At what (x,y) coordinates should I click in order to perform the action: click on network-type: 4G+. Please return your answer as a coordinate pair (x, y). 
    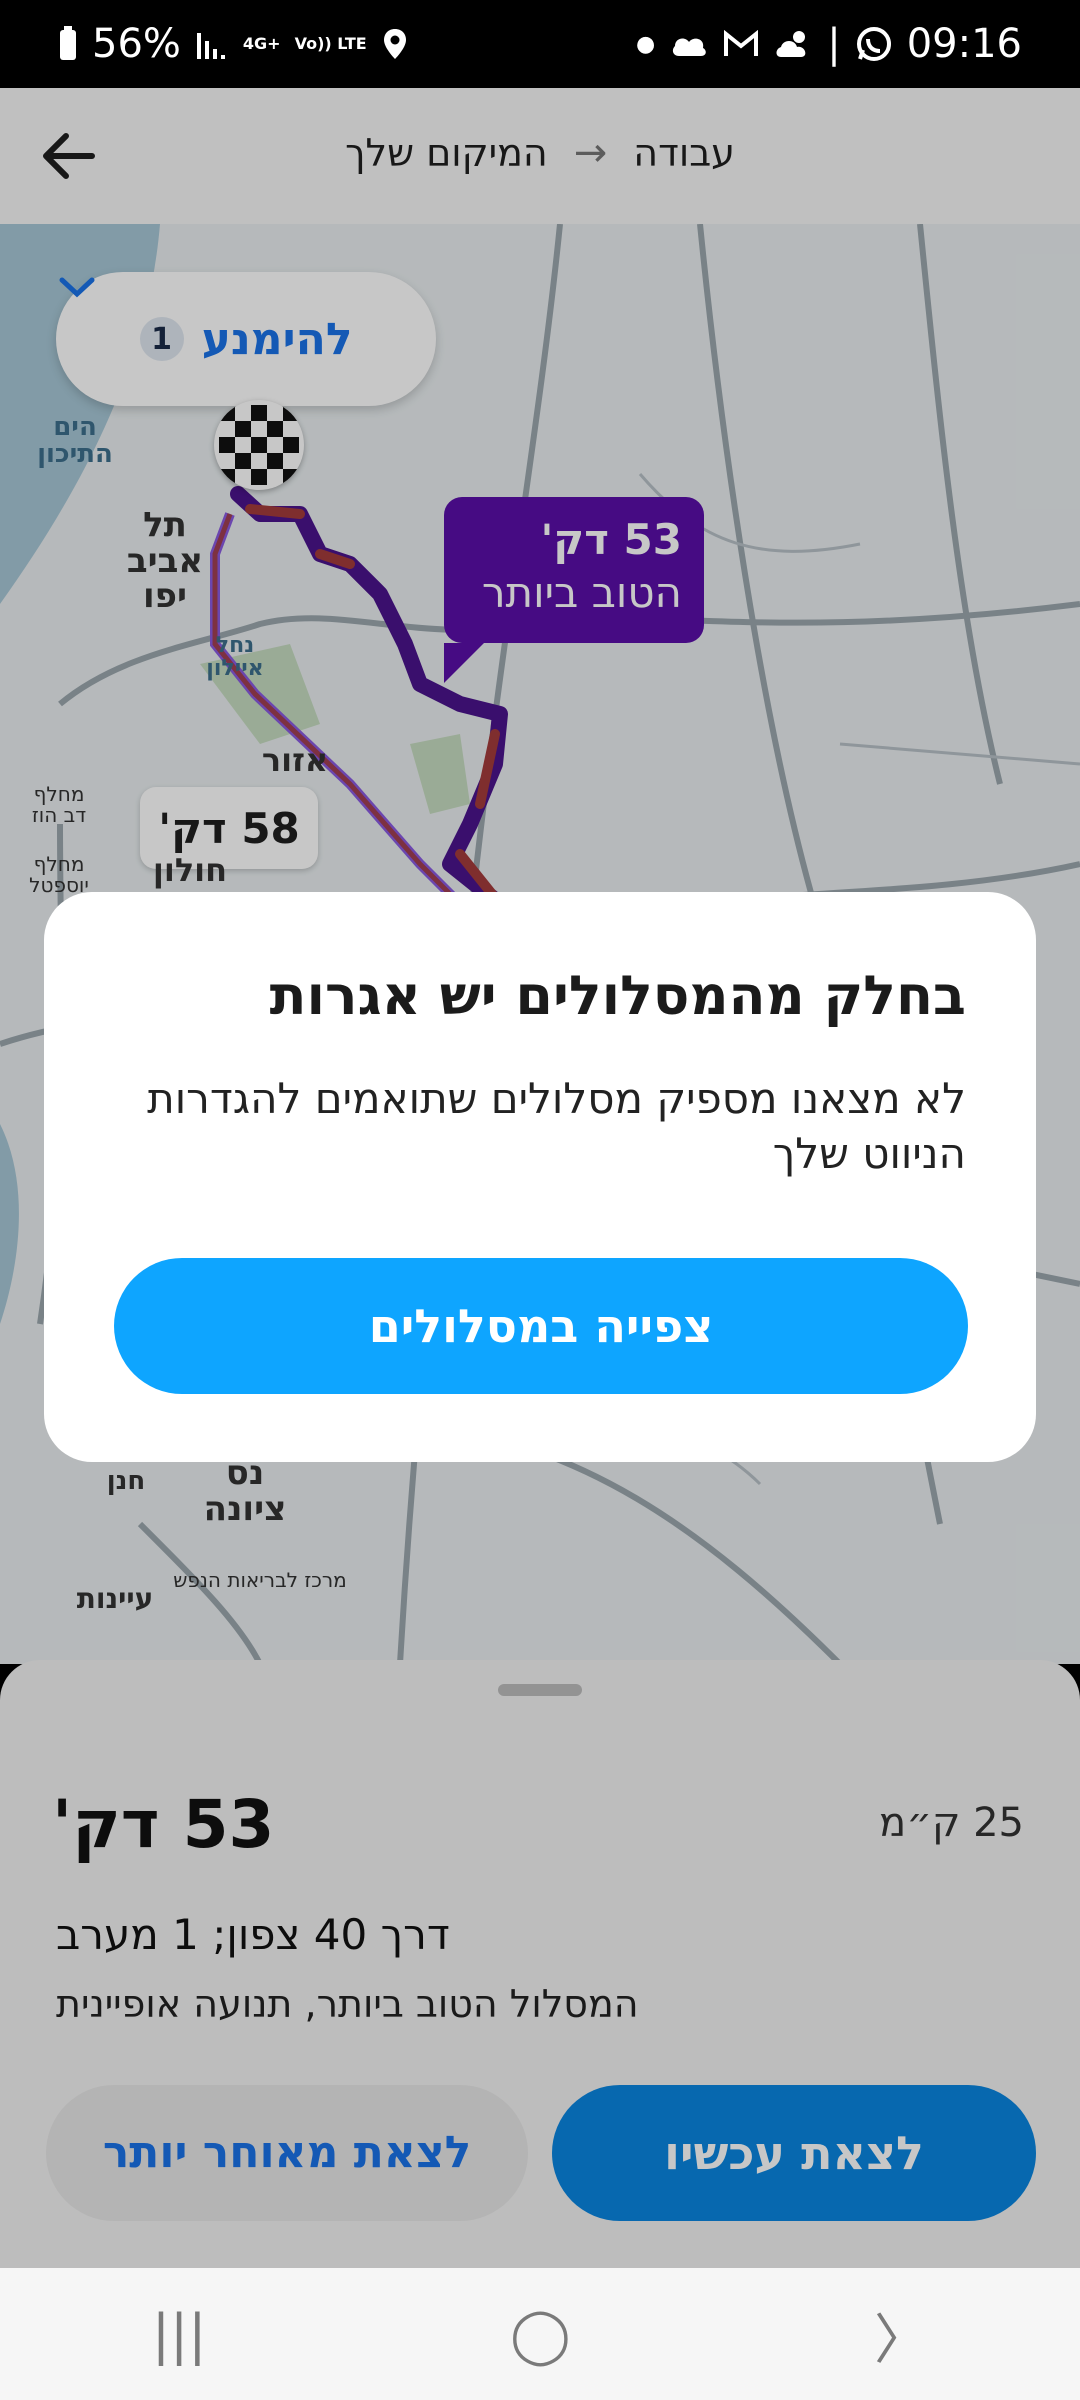
    Looking at the image, I should click on (261, 43).